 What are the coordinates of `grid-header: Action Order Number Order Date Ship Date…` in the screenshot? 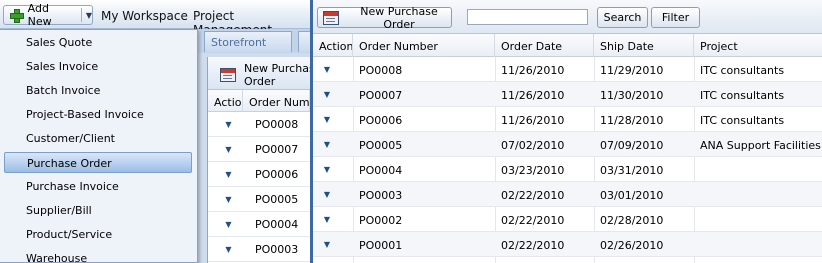 It's located at (567, 45).